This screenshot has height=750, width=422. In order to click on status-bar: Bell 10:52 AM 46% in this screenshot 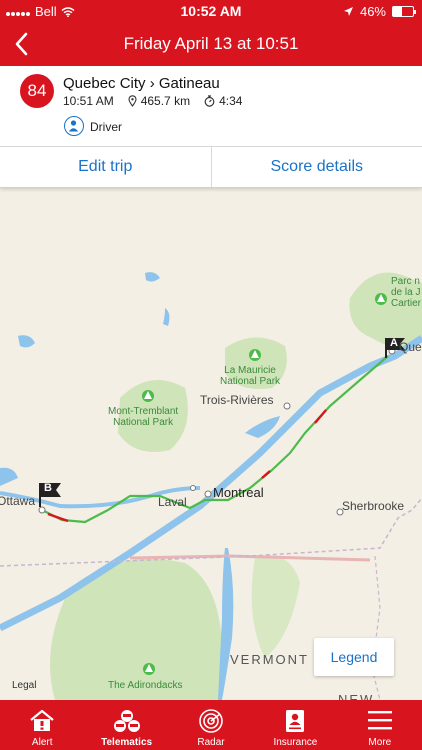, I will do `click(211, 11)`.